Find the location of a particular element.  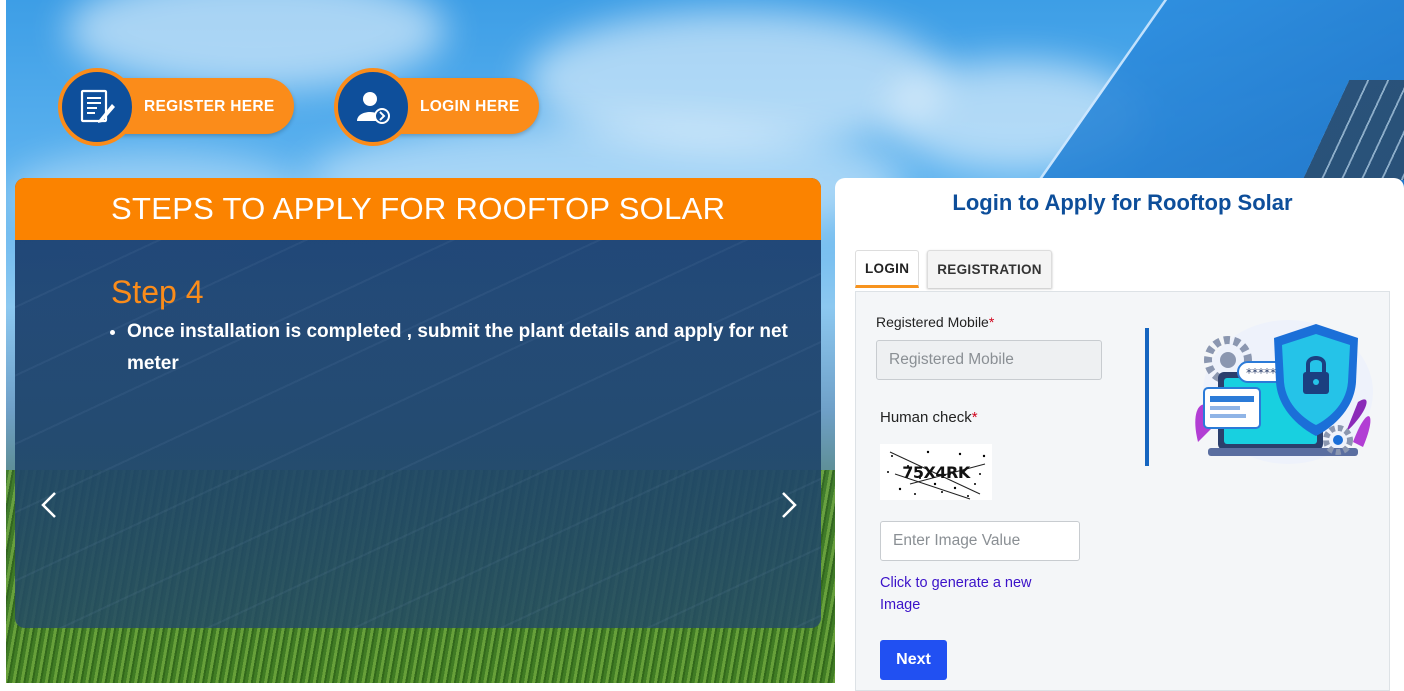

carousel-next-button is located at coordinates (789, 508).